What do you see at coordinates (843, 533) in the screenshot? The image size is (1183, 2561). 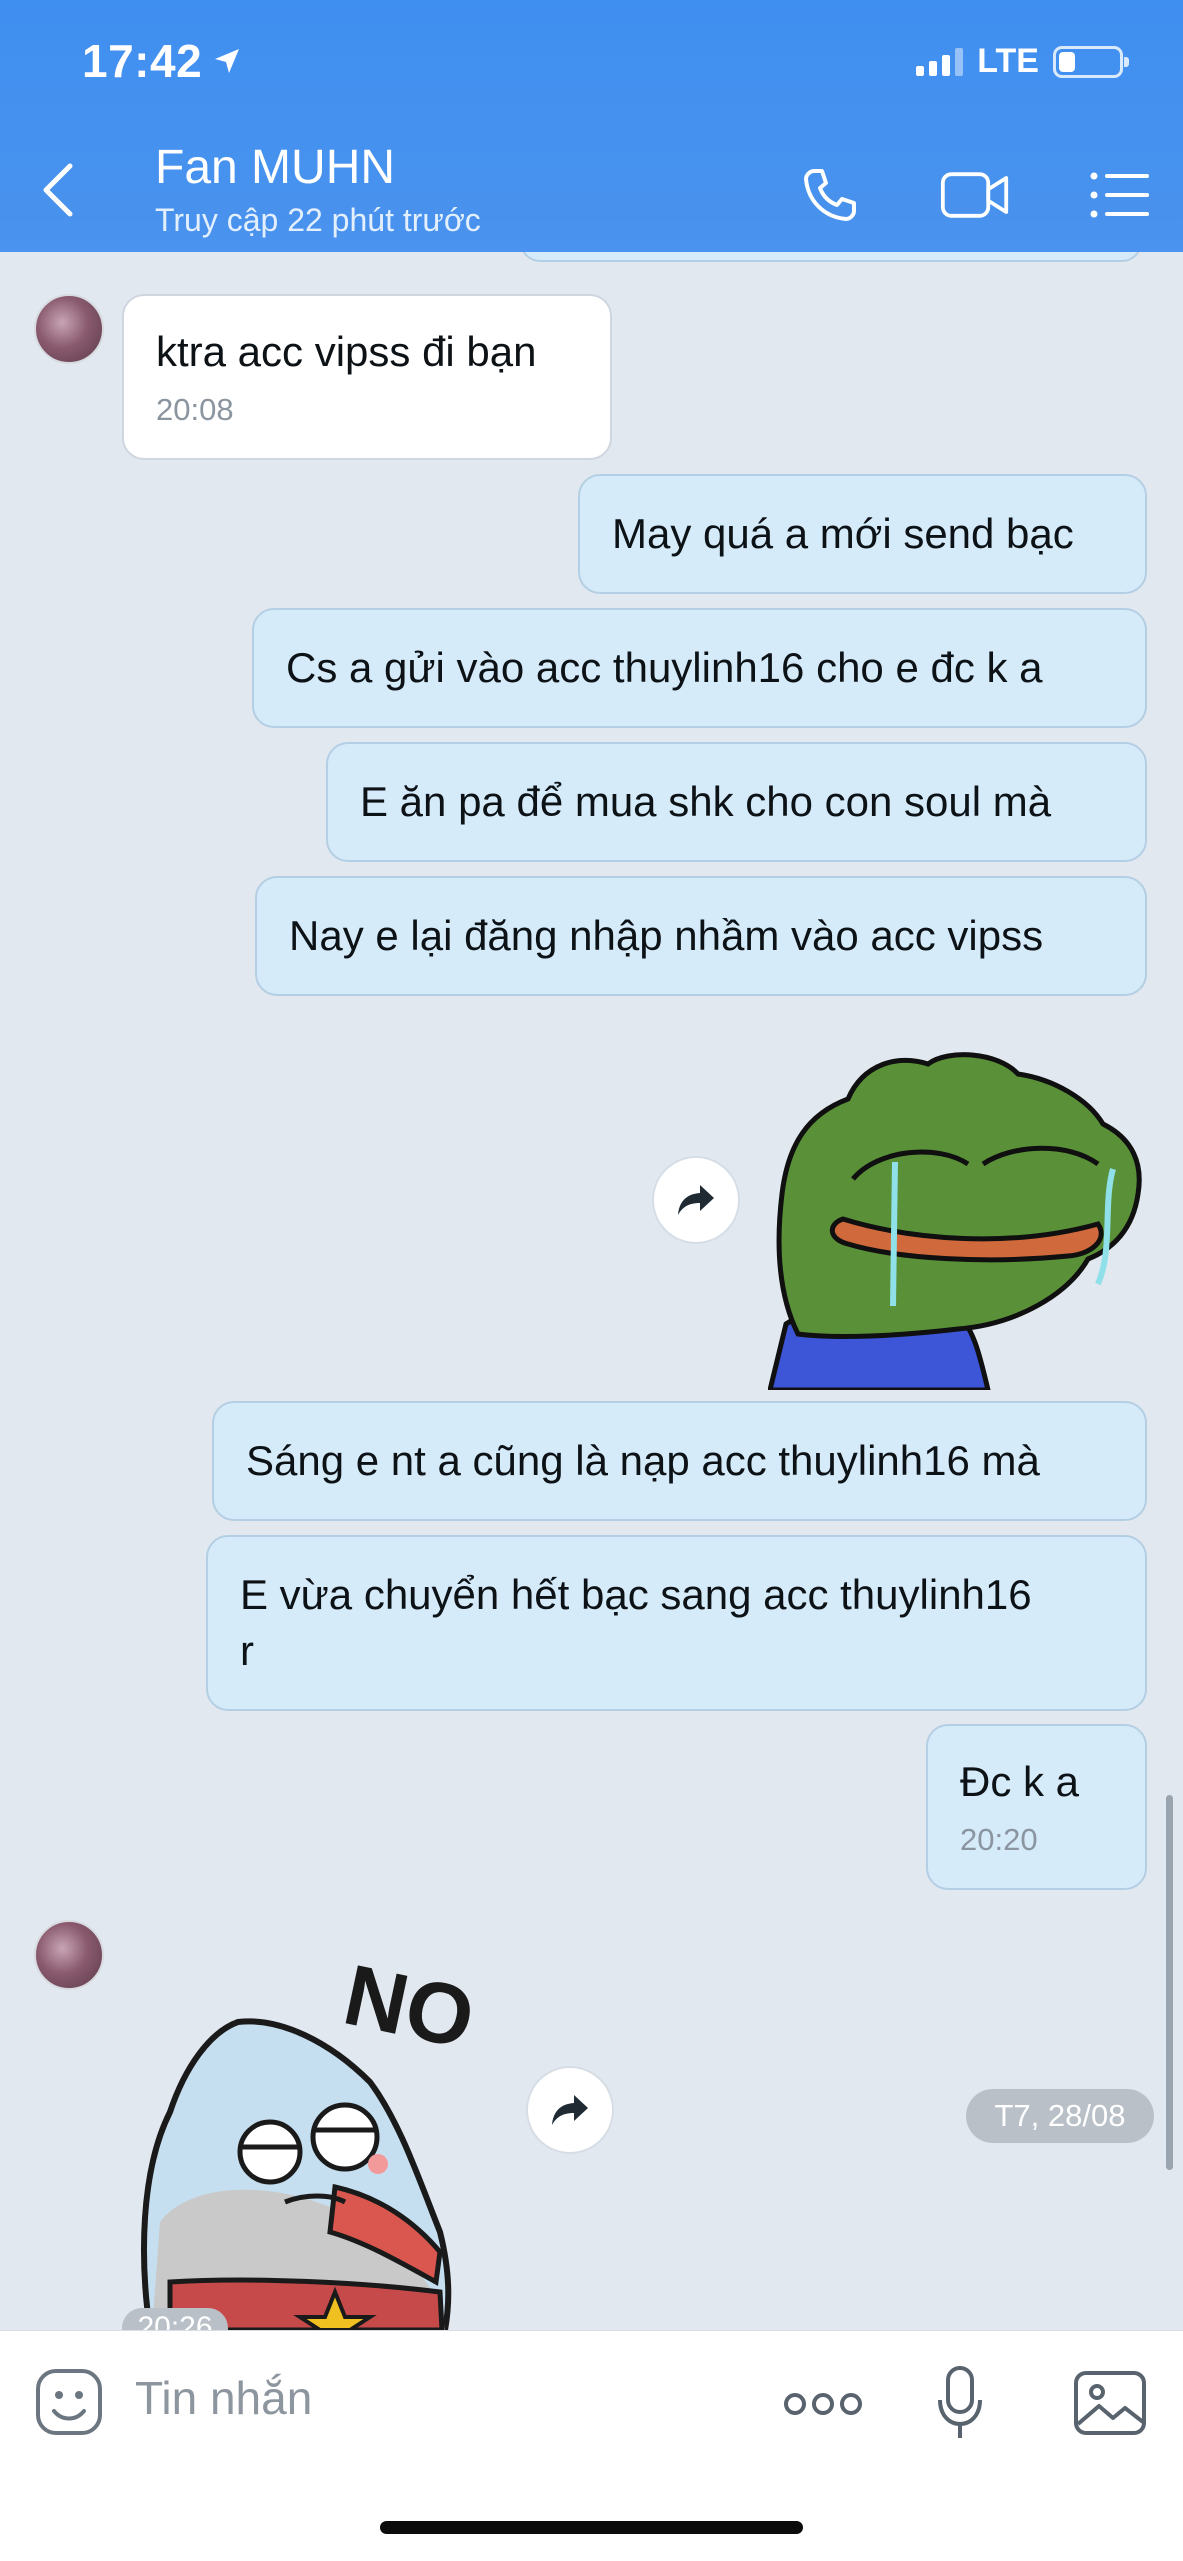 I see `message-text: May quá a mới send bạc` at bounding box center [843, 533].